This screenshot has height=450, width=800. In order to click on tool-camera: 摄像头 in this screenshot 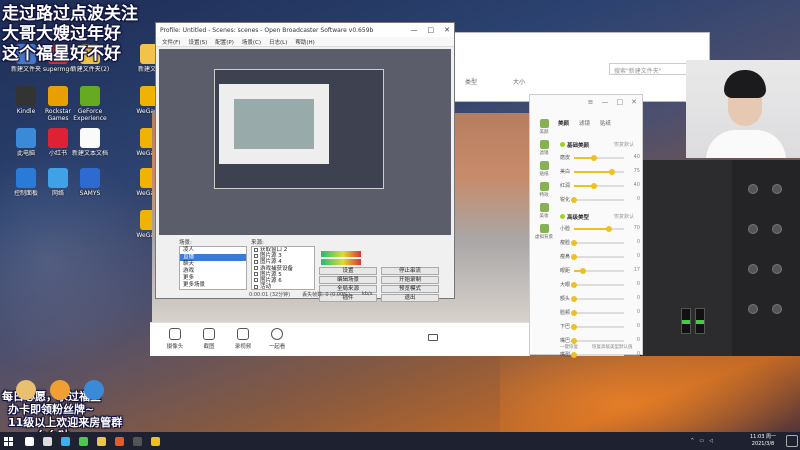, I will do `click(175, 339)`.